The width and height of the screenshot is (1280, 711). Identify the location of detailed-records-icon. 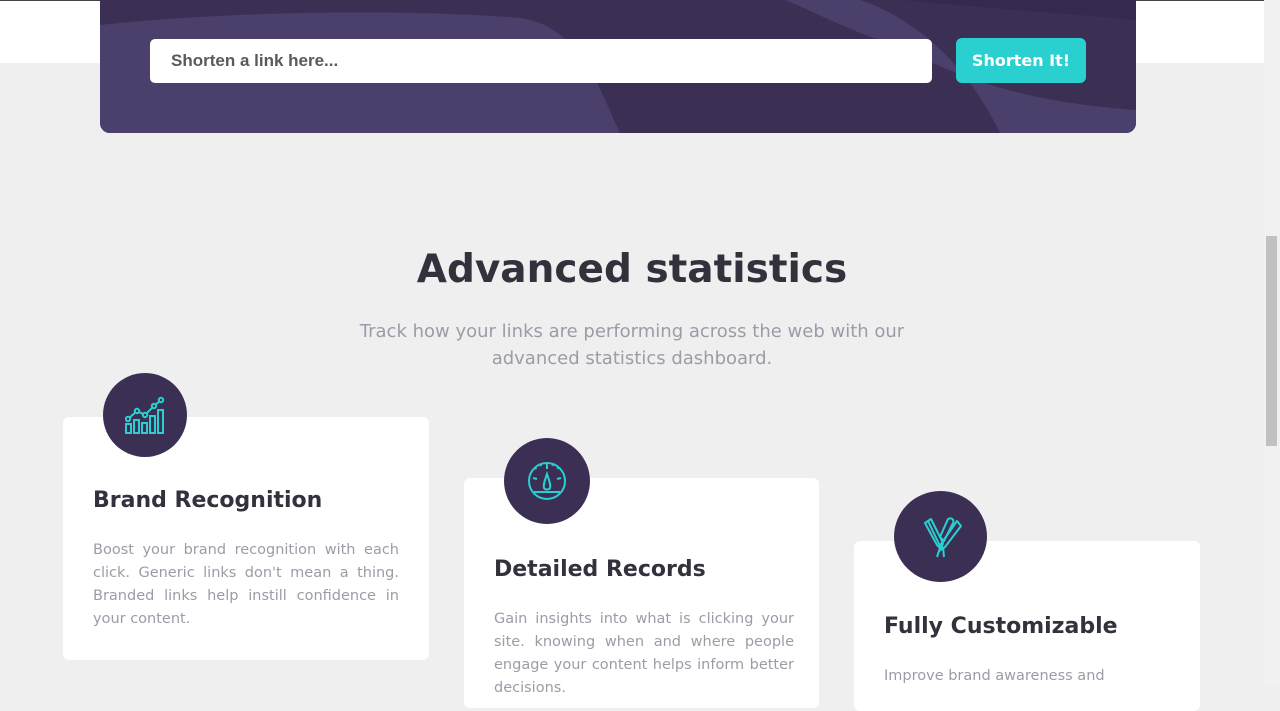
(547, 481).